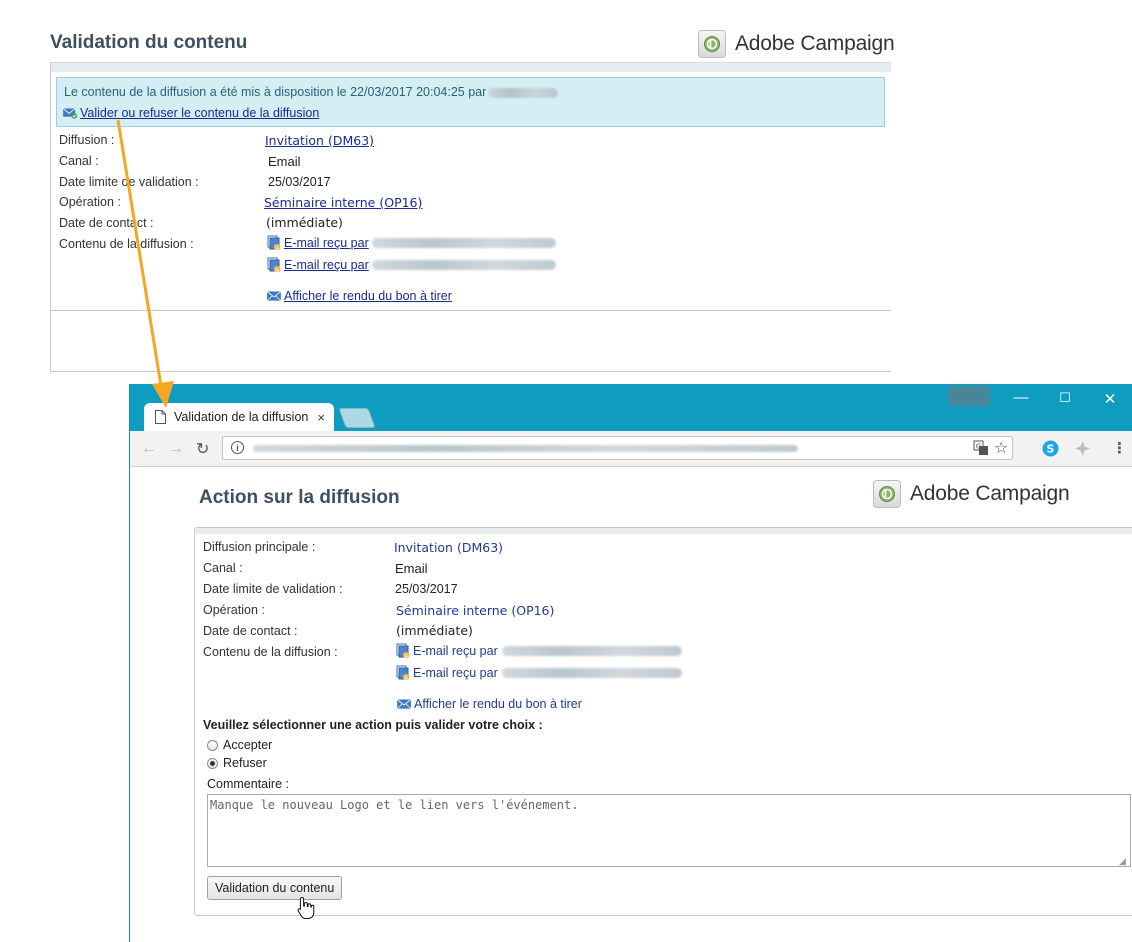 The width and height of the screenshot is (1132, 942). What do you see at coordinates (202, 449) in the screenshot?
I see `reload-icon: ↻` at bounding box center [202, 449].